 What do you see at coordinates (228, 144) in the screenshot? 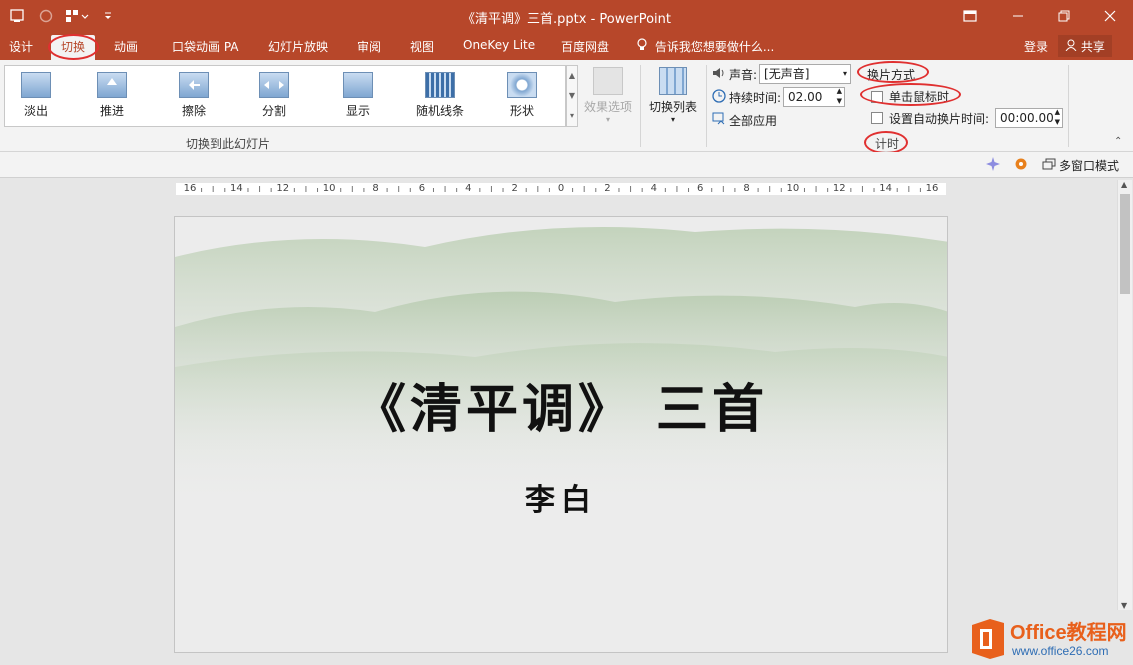
I see `transitions-group-label: 切换到此幻灯片` at bounding box center [228, 144].